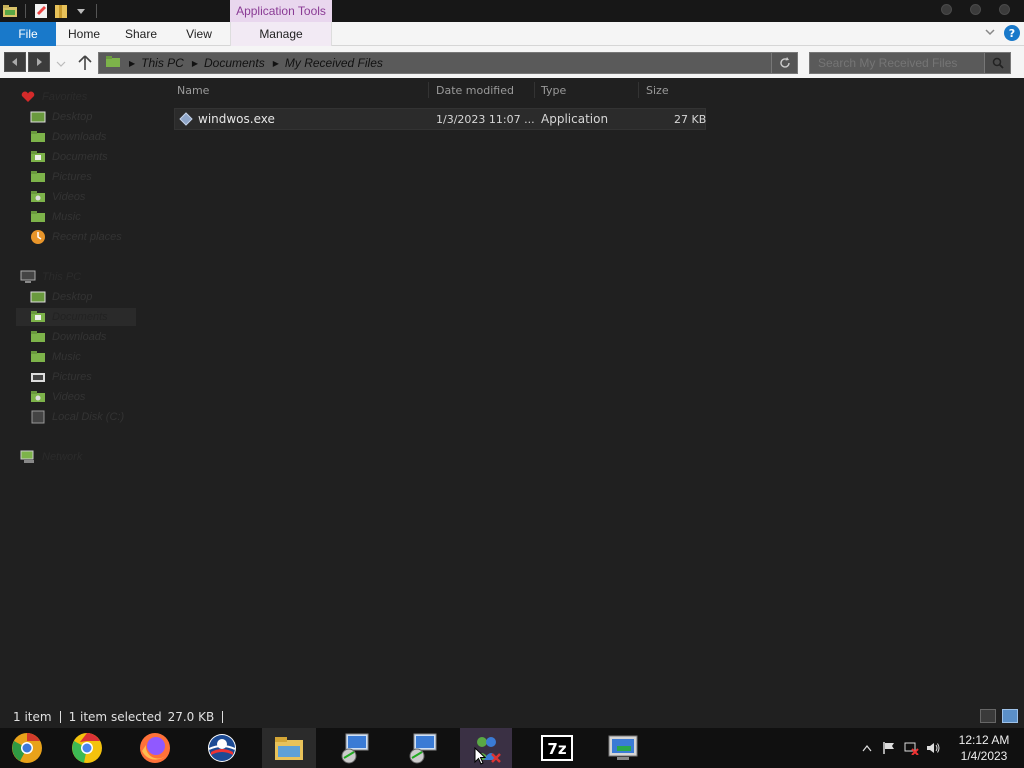 This screenshot has width=1024, height=768. I want to click on nav-pc-desktop: Desktop, so click(61, 297).